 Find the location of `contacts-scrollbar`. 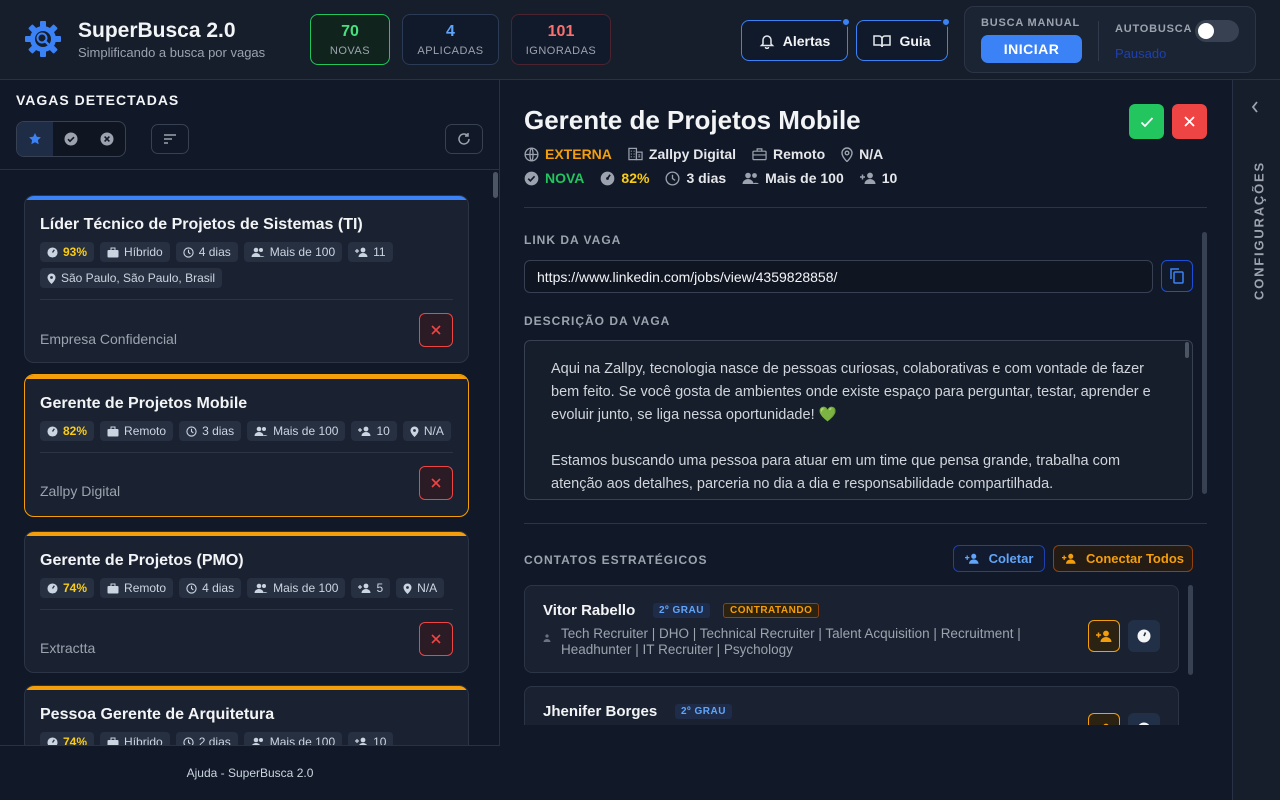

contacts-scrollbar is located at coordinates (1190, 630).